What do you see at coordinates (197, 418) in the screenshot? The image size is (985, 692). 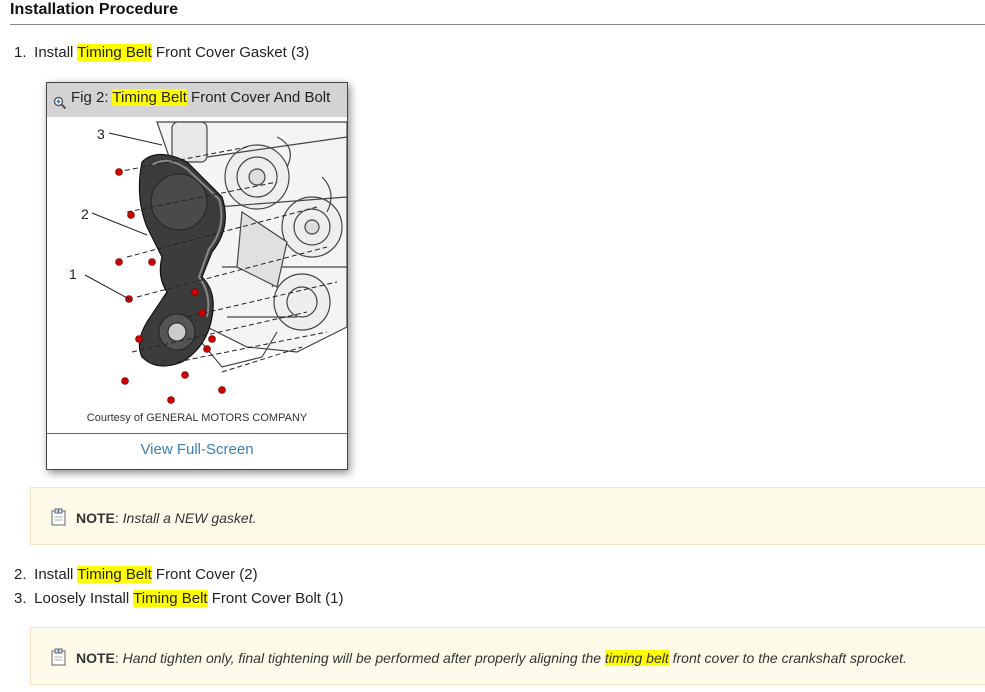 I see `figure-credit: Courtesy of GENERAL MOTORS COMPANY` at bounding box center [197, 418].